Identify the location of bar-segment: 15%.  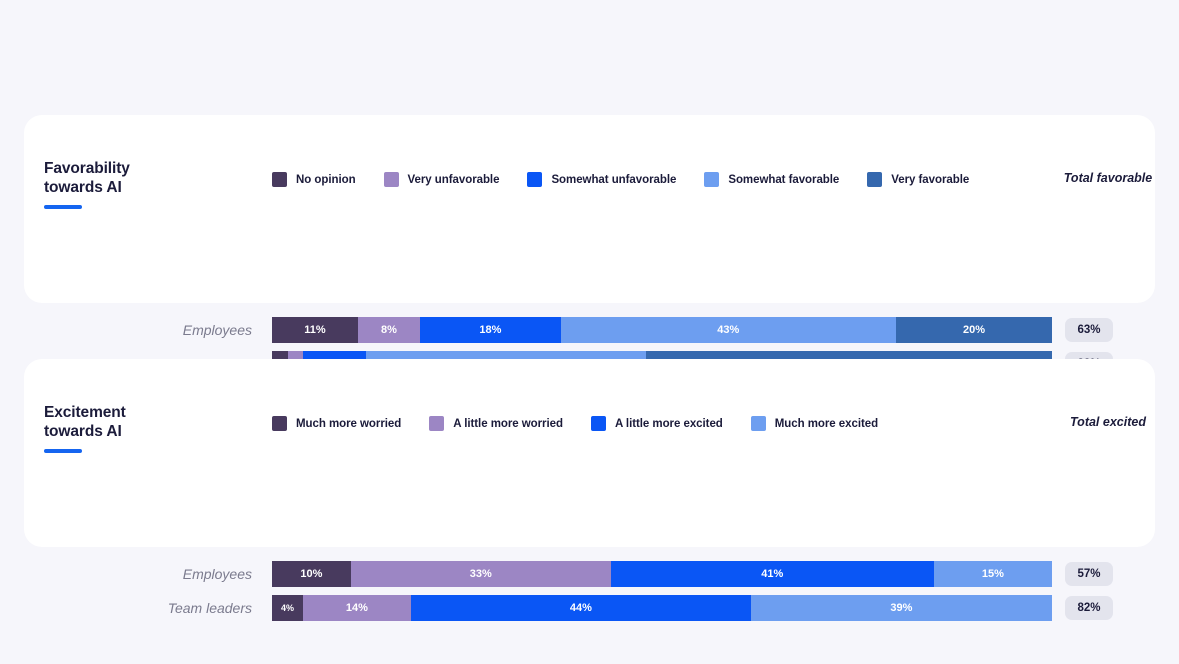
(992, 574).